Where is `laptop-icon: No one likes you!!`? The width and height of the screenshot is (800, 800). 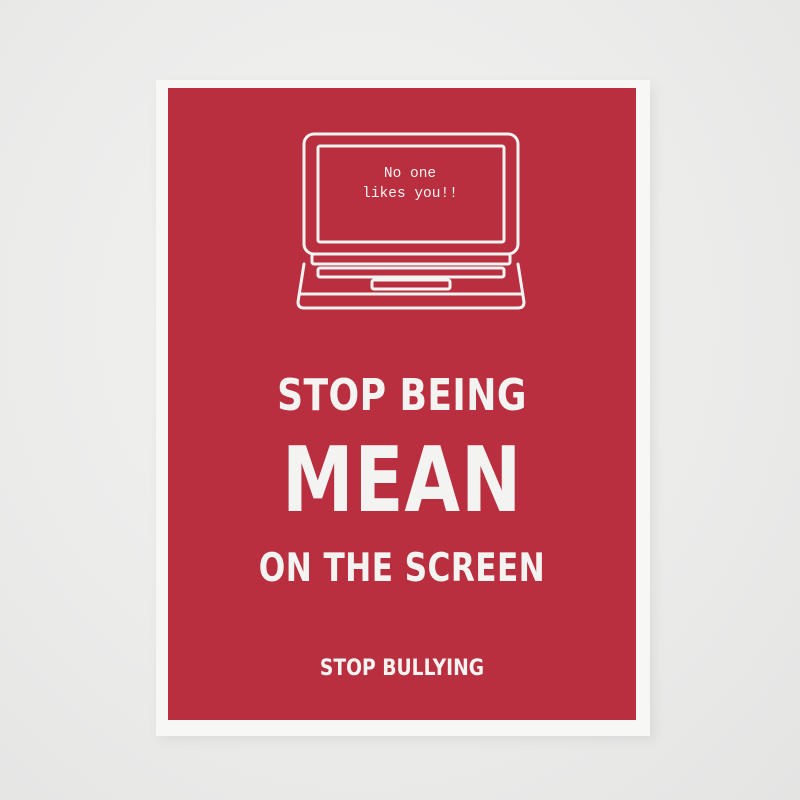
laptop-icon: No one likes you!! is located at coordinates (412, 222).